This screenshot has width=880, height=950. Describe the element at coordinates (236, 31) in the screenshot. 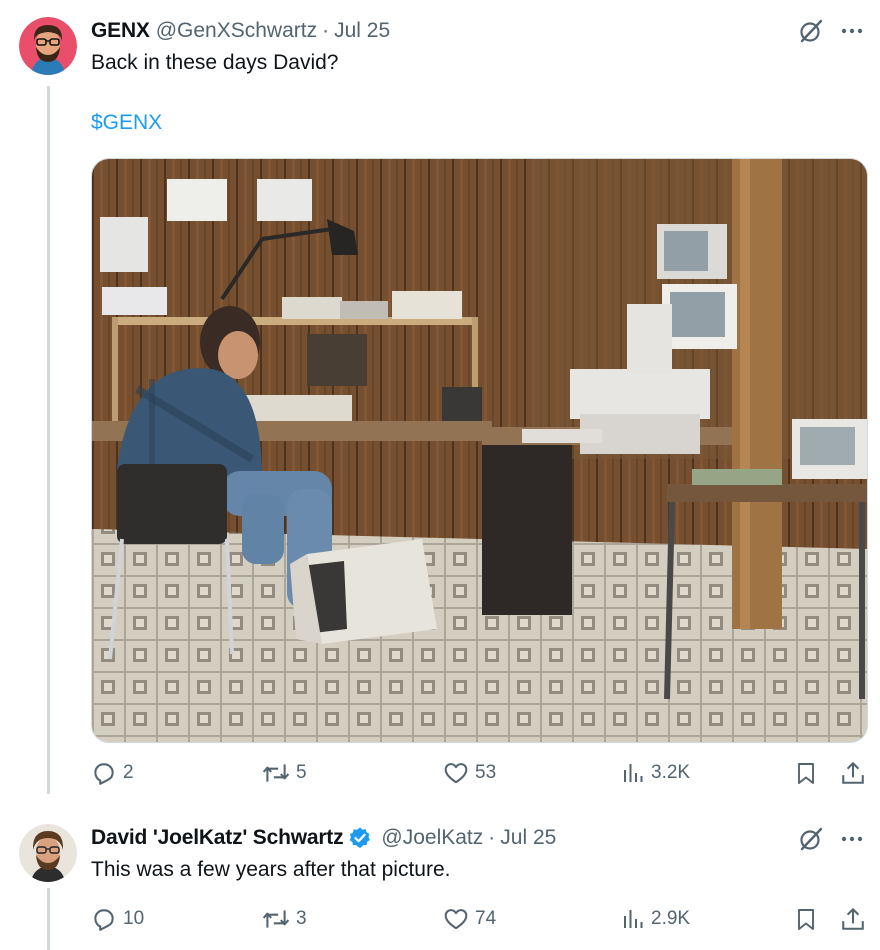

I see `author-handle: @GenXSchwartz` at that location.